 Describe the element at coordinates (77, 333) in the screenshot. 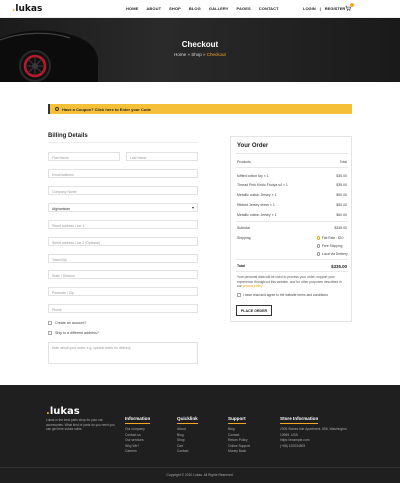

I see `ship-different-label: Ship to a different address?` at that location.